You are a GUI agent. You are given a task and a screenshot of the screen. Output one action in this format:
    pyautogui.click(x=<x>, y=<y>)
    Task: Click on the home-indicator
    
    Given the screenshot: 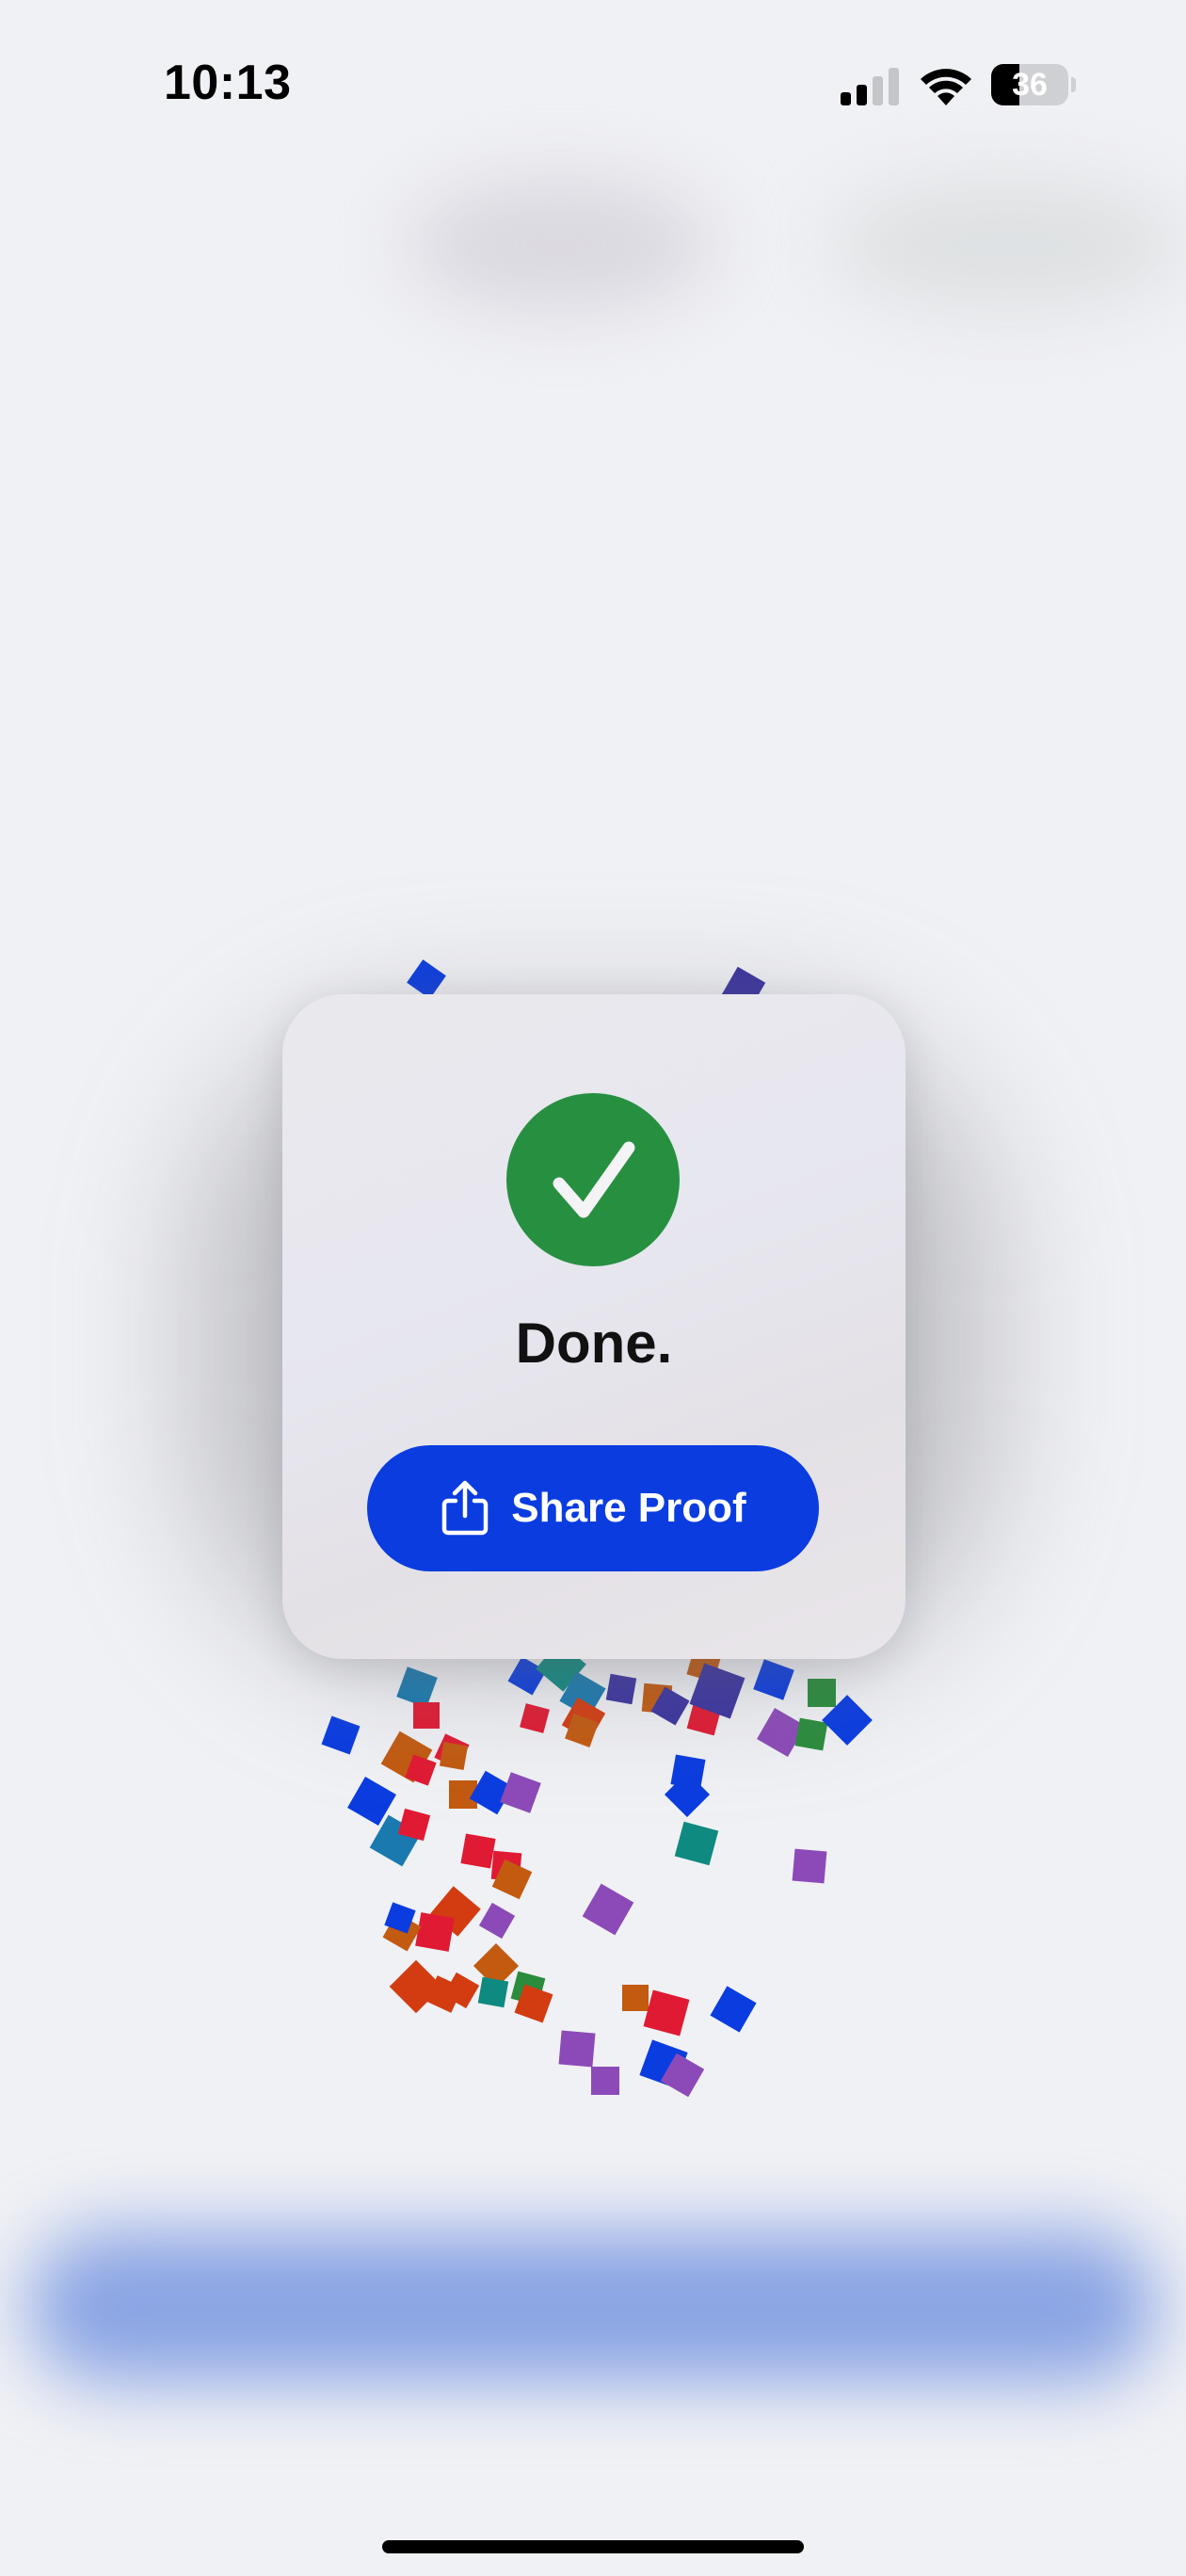 What is the action you would take?
    pyautogui.click(x=593, y=2546)
    